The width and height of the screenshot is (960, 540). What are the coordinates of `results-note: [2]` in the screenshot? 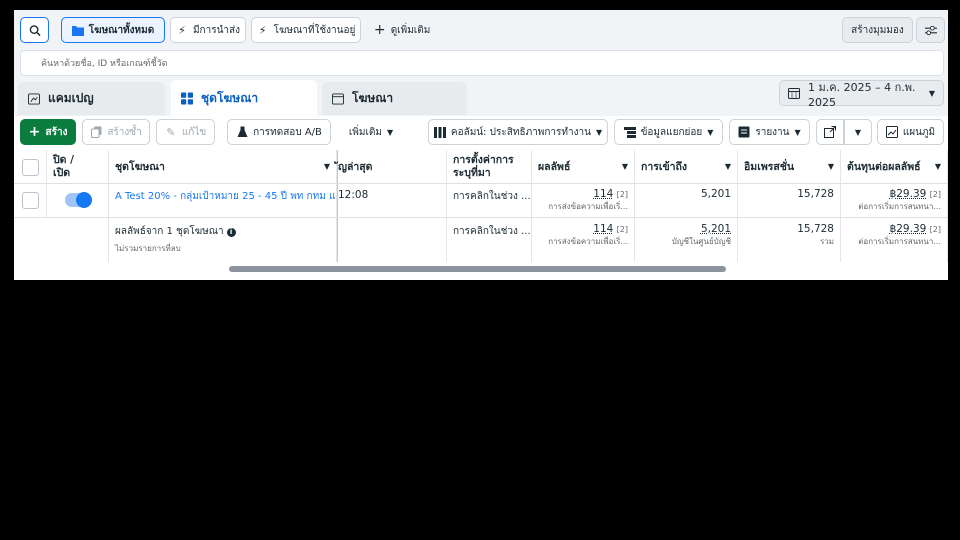 It's located at (622, 194).